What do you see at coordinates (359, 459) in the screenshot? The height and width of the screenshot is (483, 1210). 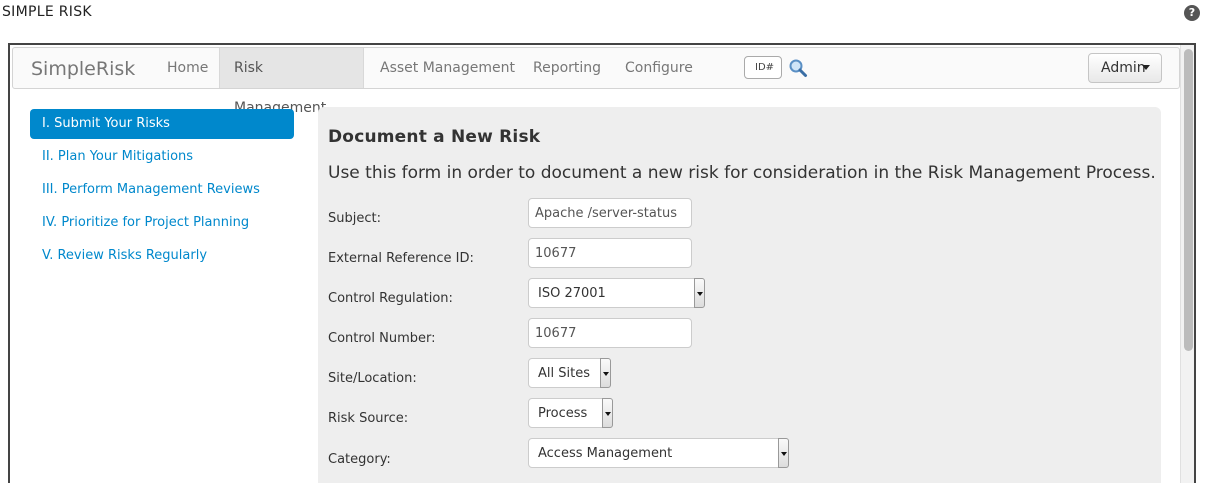 I see `category-label: Category:` at bounding box center [359, 459].